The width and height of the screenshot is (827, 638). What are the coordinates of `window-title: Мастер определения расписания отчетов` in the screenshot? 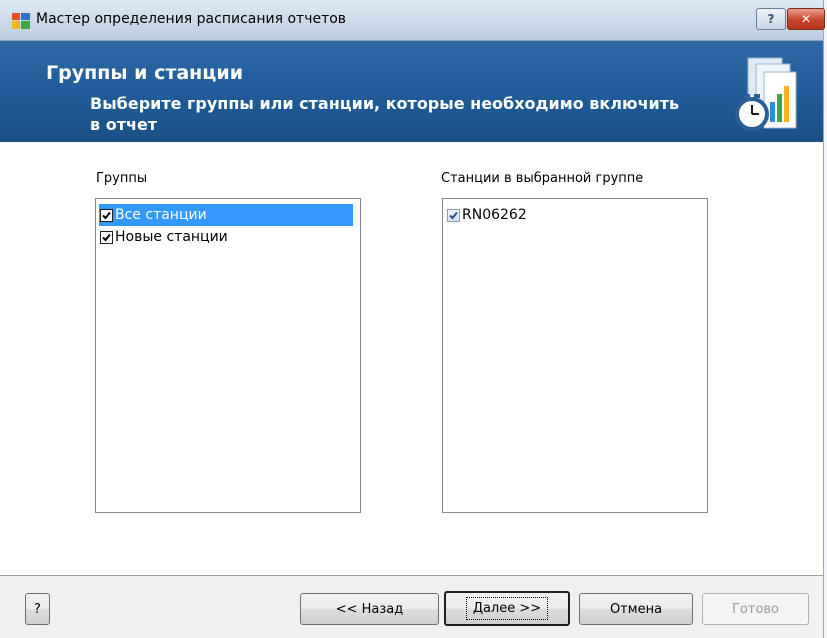 It's located at (191, 19).